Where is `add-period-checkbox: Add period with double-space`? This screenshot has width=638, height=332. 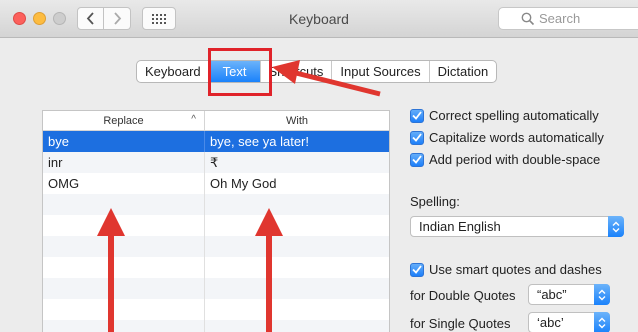 add-period-checkbox: Add period with double-space is located at coordinates (505, 159).